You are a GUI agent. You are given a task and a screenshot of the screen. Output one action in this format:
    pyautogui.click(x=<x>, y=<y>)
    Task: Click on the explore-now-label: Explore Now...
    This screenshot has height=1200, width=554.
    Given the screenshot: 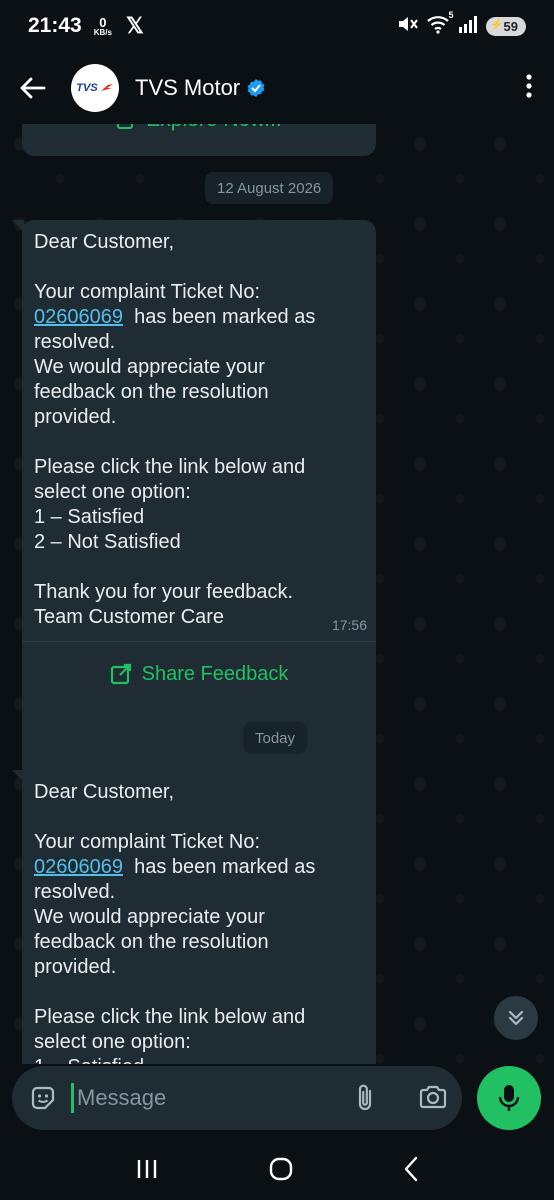 What is the action you would take?
    pyautogui.click(x=213, y=128)
    